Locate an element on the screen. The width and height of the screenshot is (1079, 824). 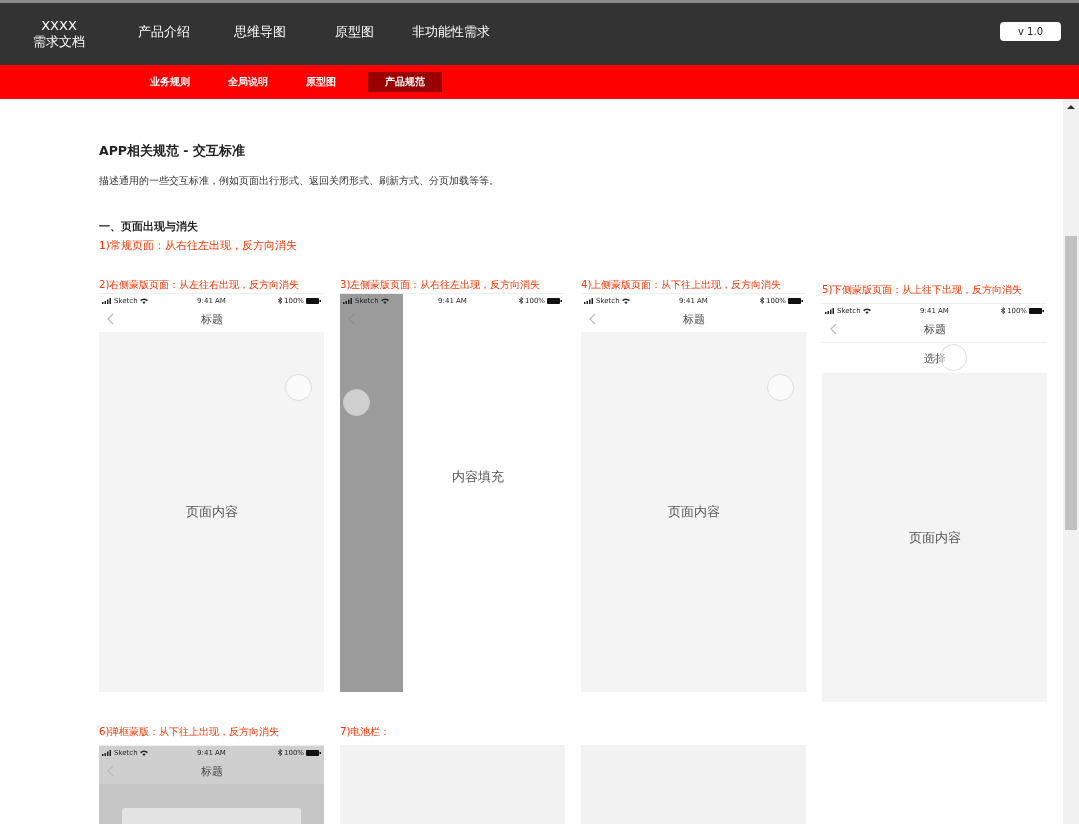
nav-link: 思维导图 is located at coordinates (284, 34).